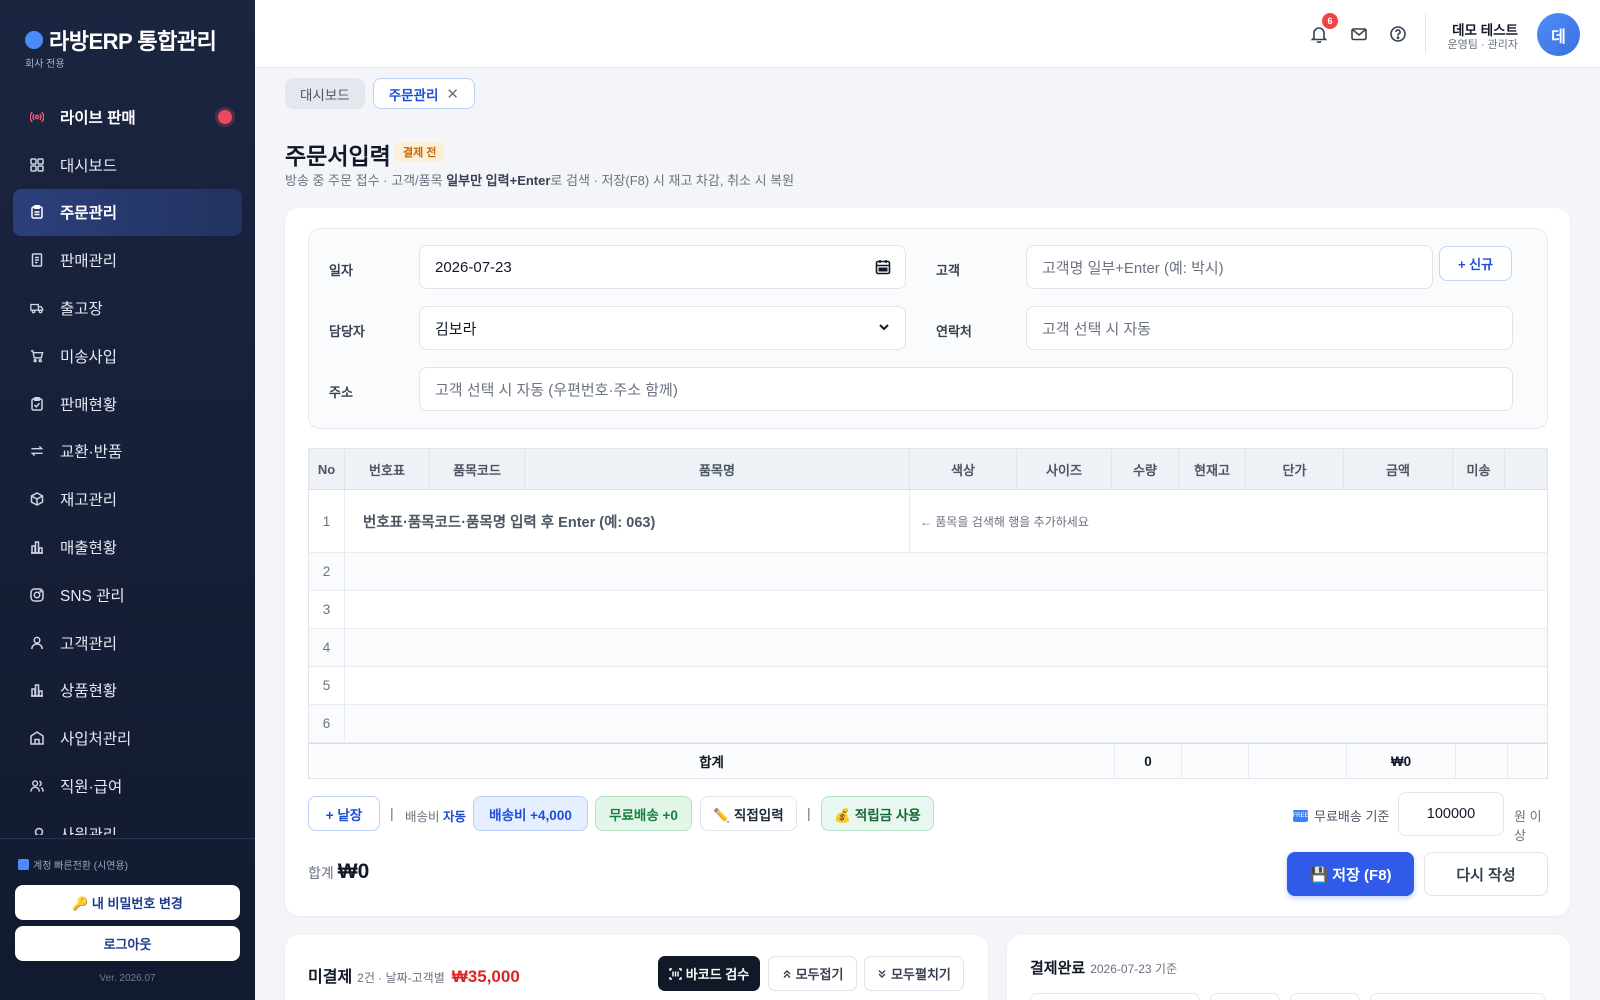 The image size is (1600, 1000). What do you see at coordinates (387, 469) in the screenshot?
I see `column-header: 번호표` at bounding box center [387, 469].